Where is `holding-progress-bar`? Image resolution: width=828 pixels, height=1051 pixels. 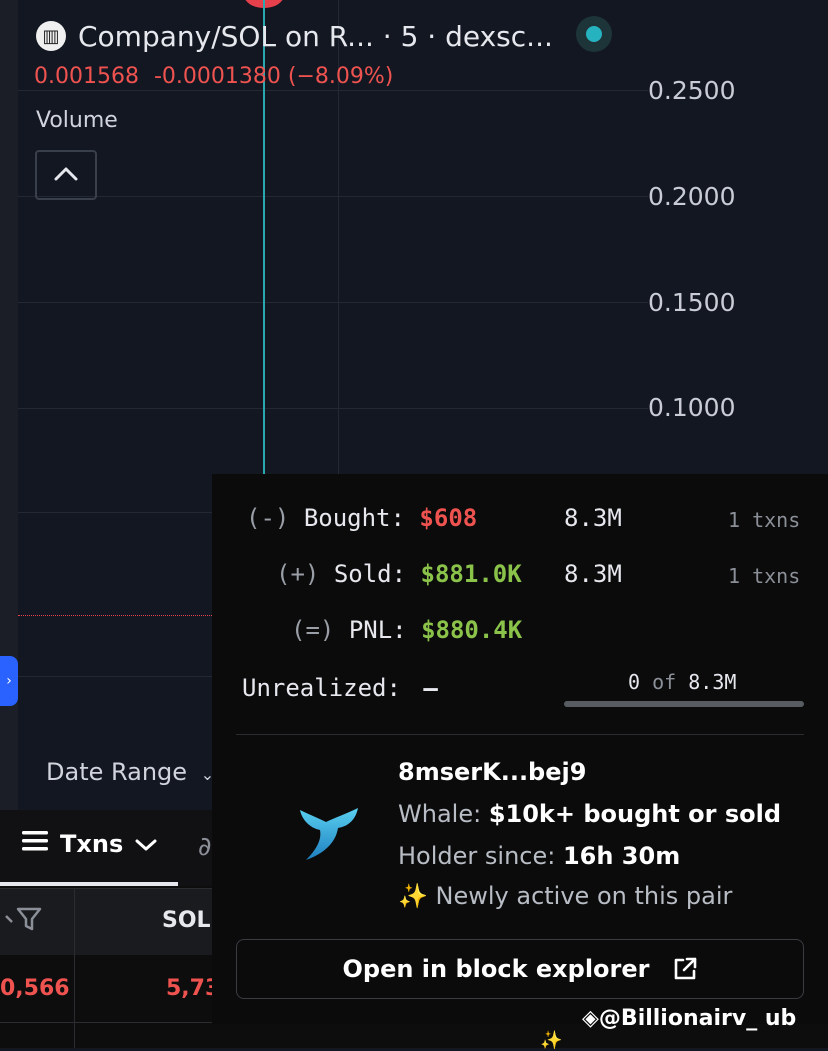
holding-progress-bar is located at coordinates (684, 704).